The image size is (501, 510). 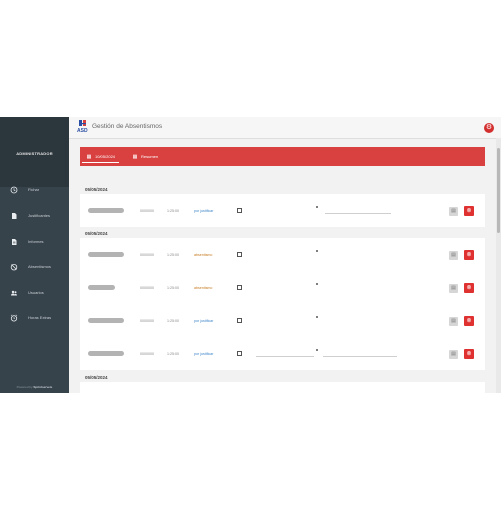 I want to click on sidebar-item-label: Usuarios, so click(x=36, y=292).